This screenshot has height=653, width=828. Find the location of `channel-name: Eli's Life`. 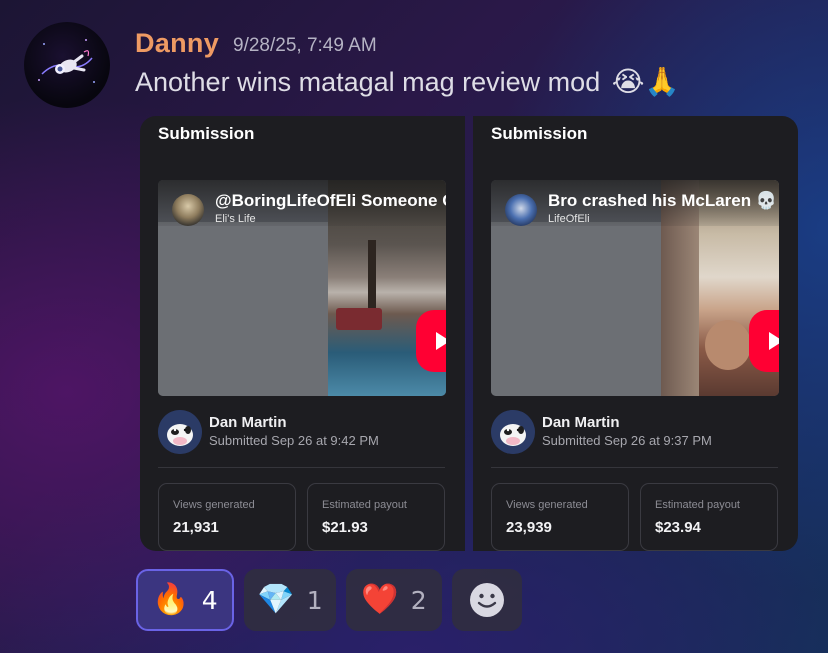

channel-name: Eli's Life is located at coordinates (235, 219).